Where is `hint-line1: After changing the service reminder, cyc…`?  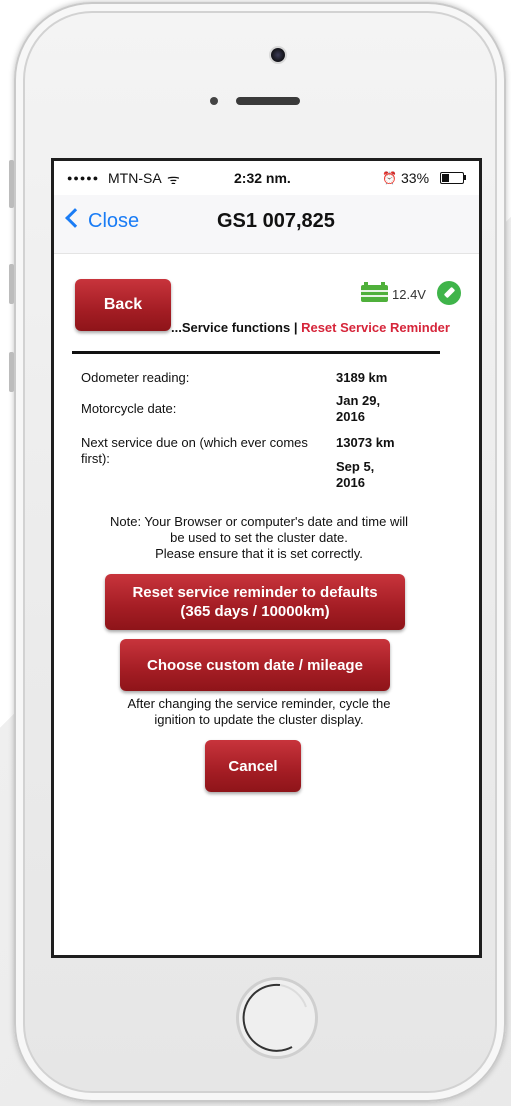 hint-line1: After changing the service reminder, cyc… is located at coordinates (259, 703).